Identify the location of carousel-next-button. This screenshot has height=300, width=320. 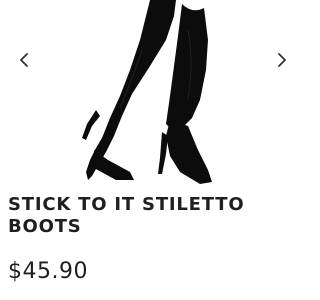
(282, 60).